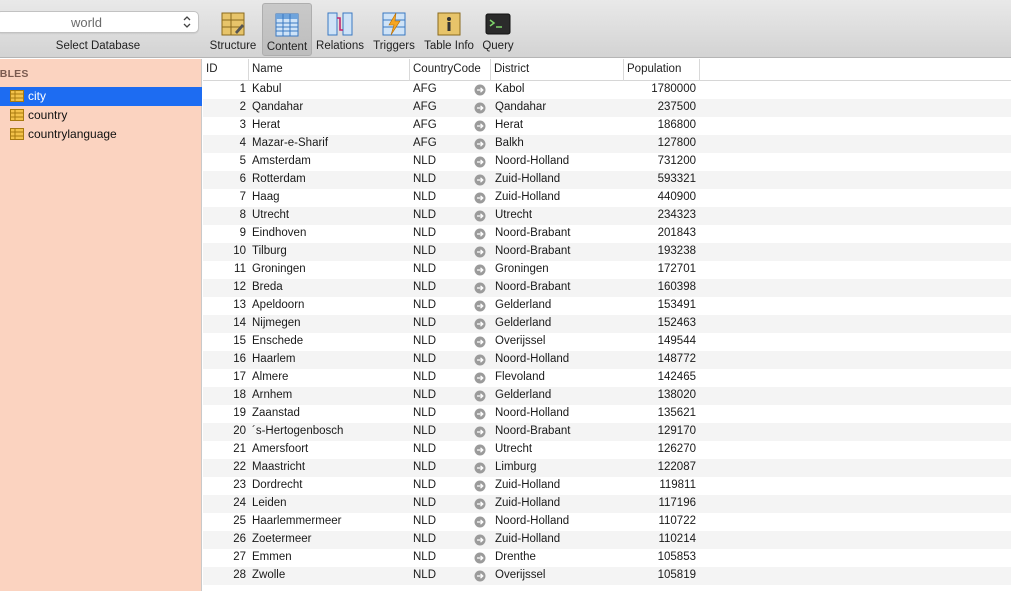 Image resolution: width=1011 pixels, height=591 pixels. What do you see at coordinates (224, 251) in the screenshot?
I see `cell-id: 10` at bounding box center [224, 251].